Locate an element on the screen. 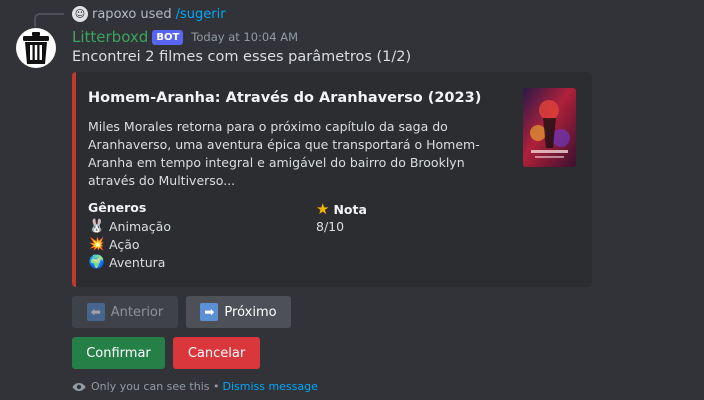 This screenshot has width=704, height=400. explosion-icon: 💥 is located at coordinates (97, 244).